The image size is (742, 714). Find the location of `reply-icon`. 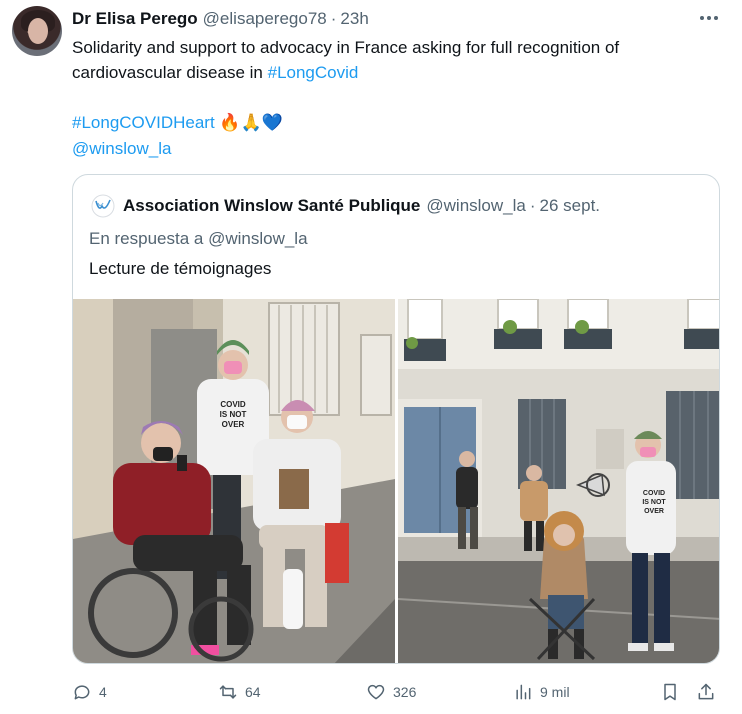

reply-icon is located at coordinates (82, 692).